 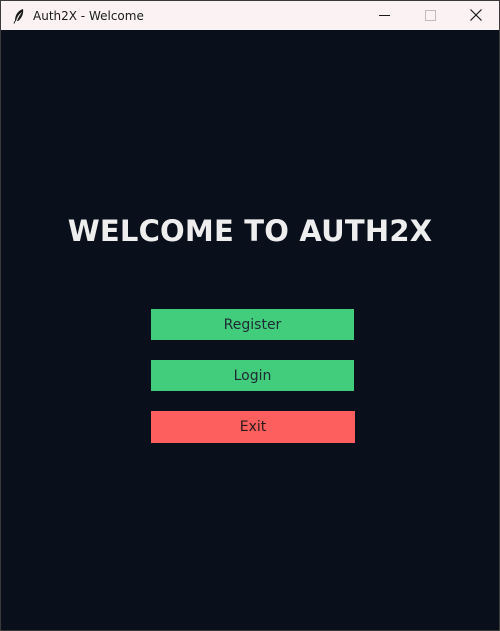 What do you see at coordinates (19, 16) in the screenshot?
I see `feather-icon` at bounding box center [19, 16].